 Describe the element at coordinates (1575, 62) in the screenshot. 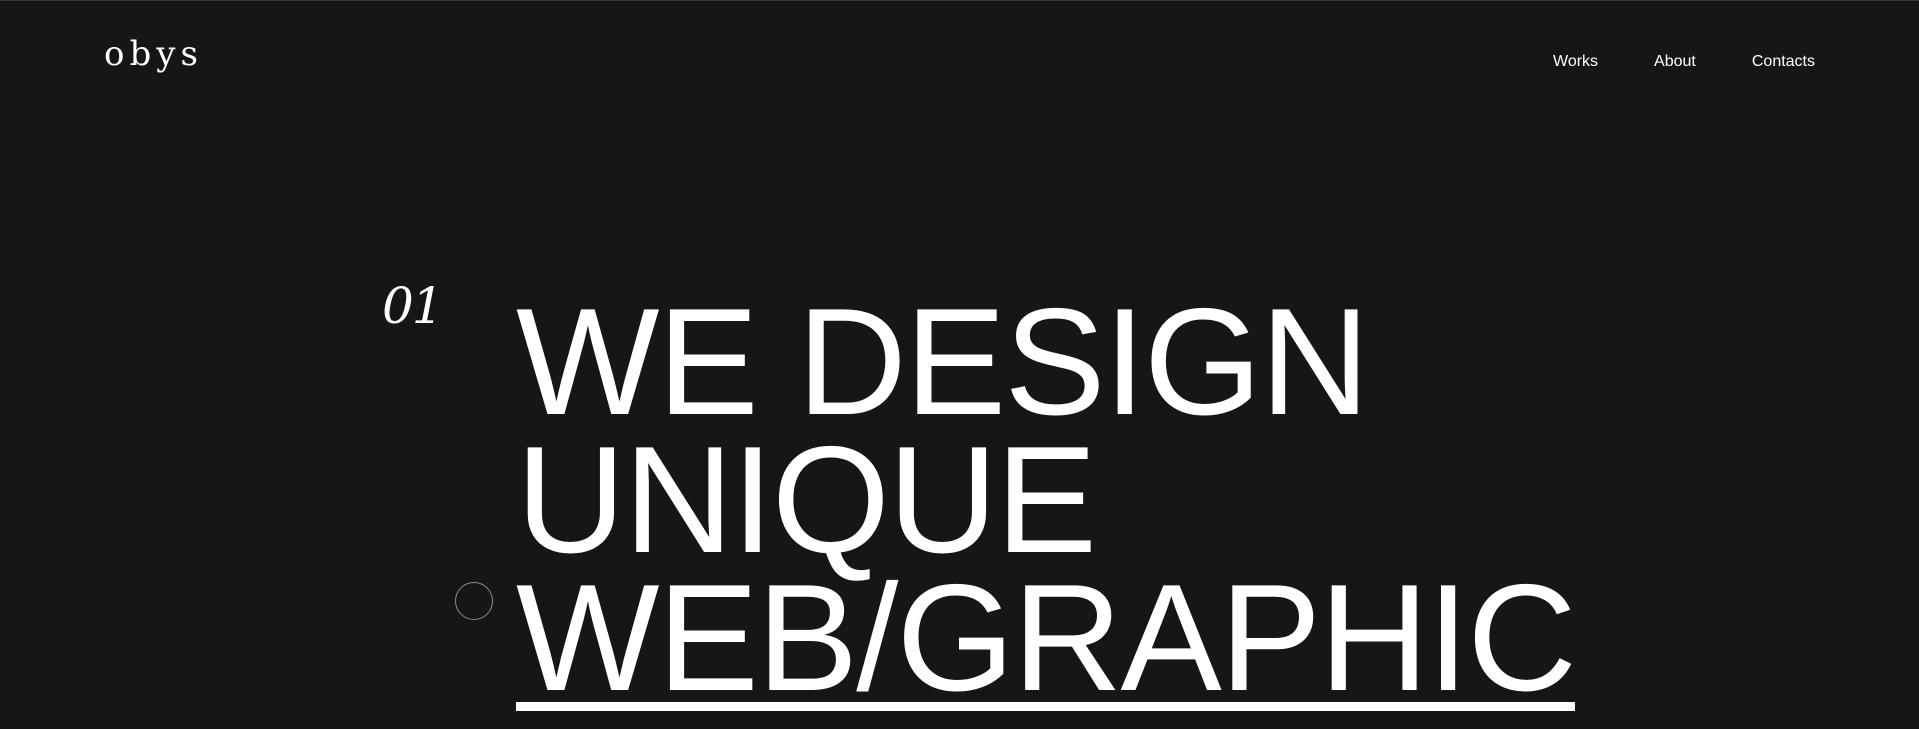

I see `nav-link-works: Works` at that location.